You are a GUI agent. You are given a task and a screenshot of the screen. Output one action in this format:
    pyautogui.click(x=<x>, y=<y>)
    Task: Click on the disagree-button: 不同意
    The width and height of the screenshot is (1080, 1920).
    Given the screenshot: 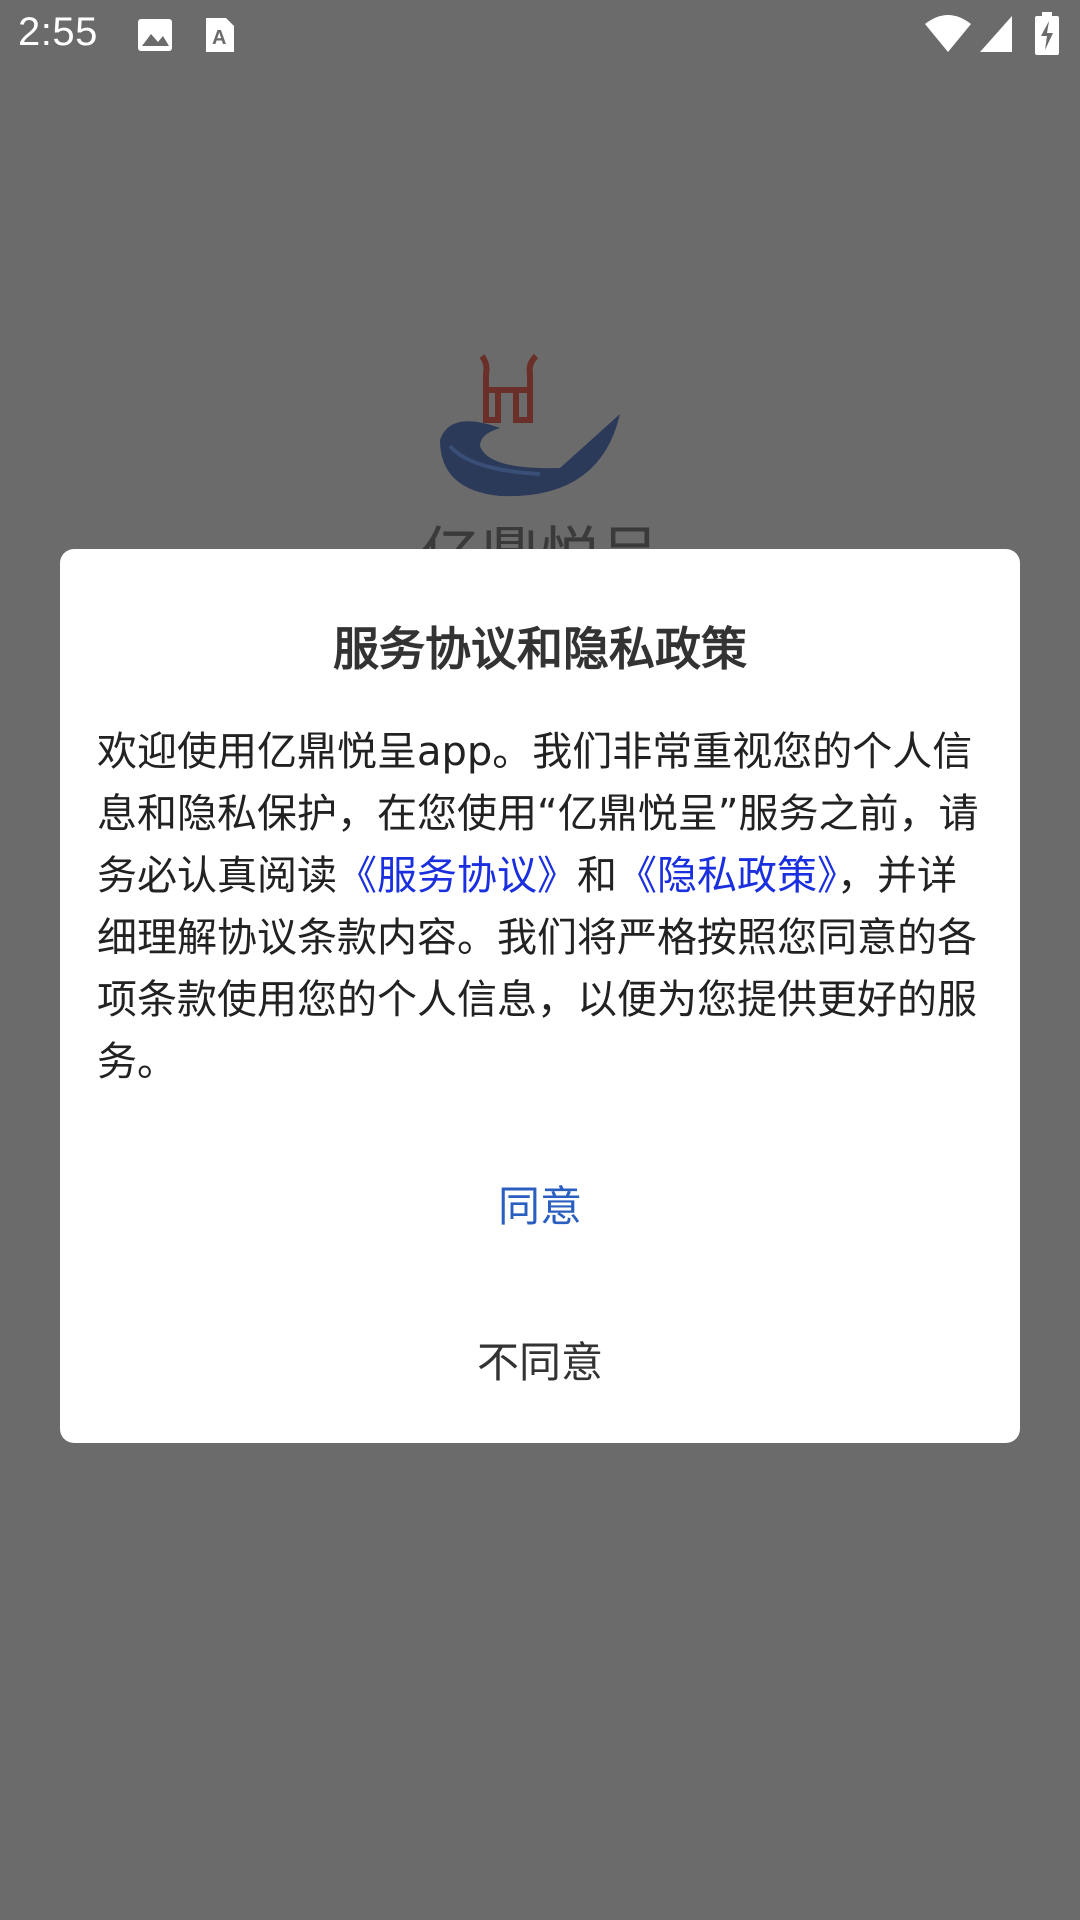 What is the action you would take?
    pyautogui.click(x=540, y=1363)
    